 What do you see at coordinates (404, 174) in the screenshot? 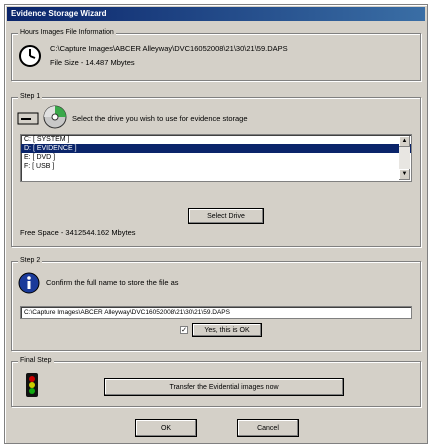
I see `scroll-down-button: ▼` at bounding box center [404, 174].